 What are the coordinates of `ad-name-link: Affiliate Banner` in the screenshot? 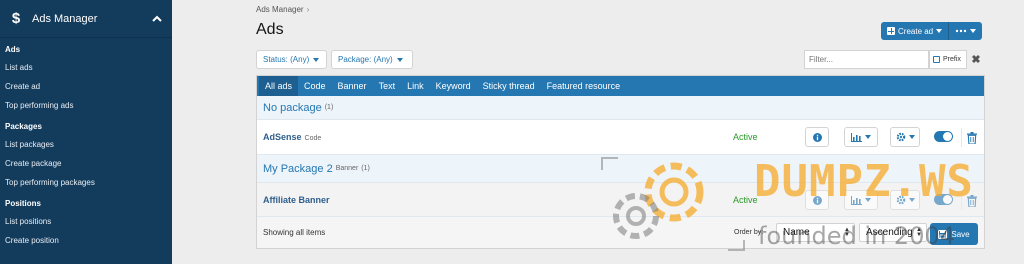 It's located at (296, 200).